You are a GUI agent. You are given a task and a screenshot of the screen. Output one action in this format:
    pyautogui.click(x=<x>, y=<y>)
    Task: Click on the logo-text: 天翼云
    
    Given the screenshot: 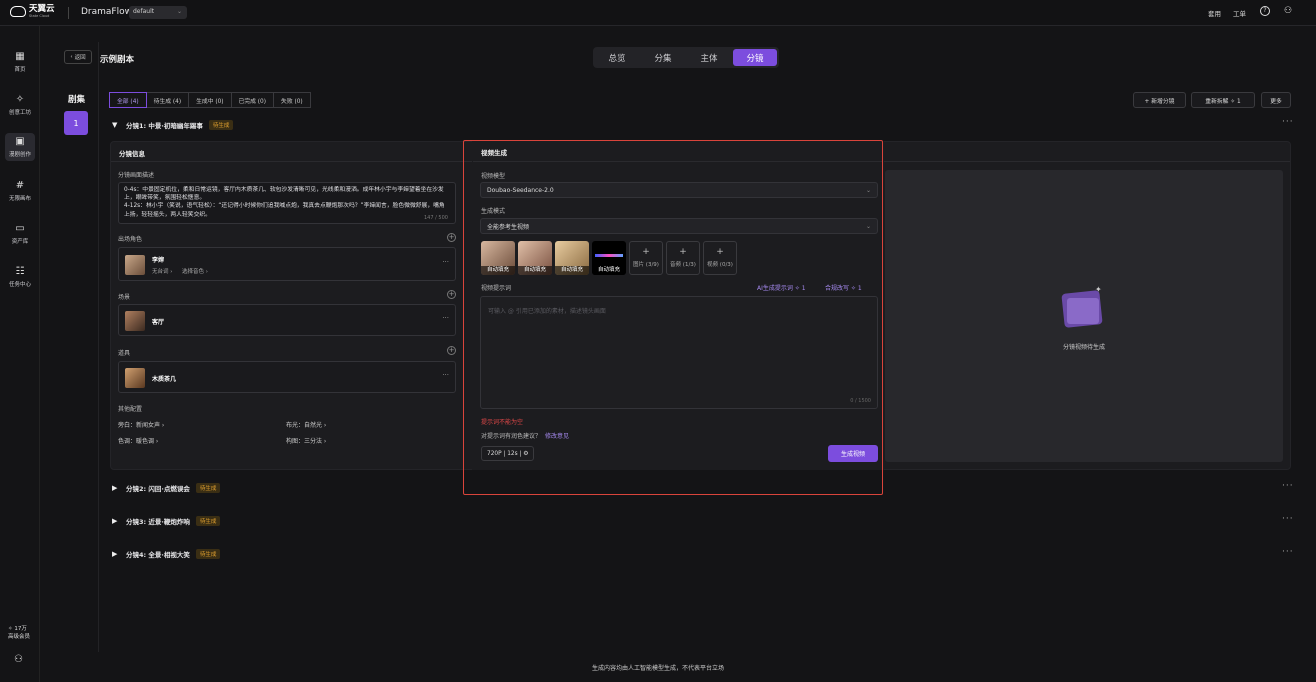 What is the action you would take?
    pyautogui.click(x=42, y=9)
    